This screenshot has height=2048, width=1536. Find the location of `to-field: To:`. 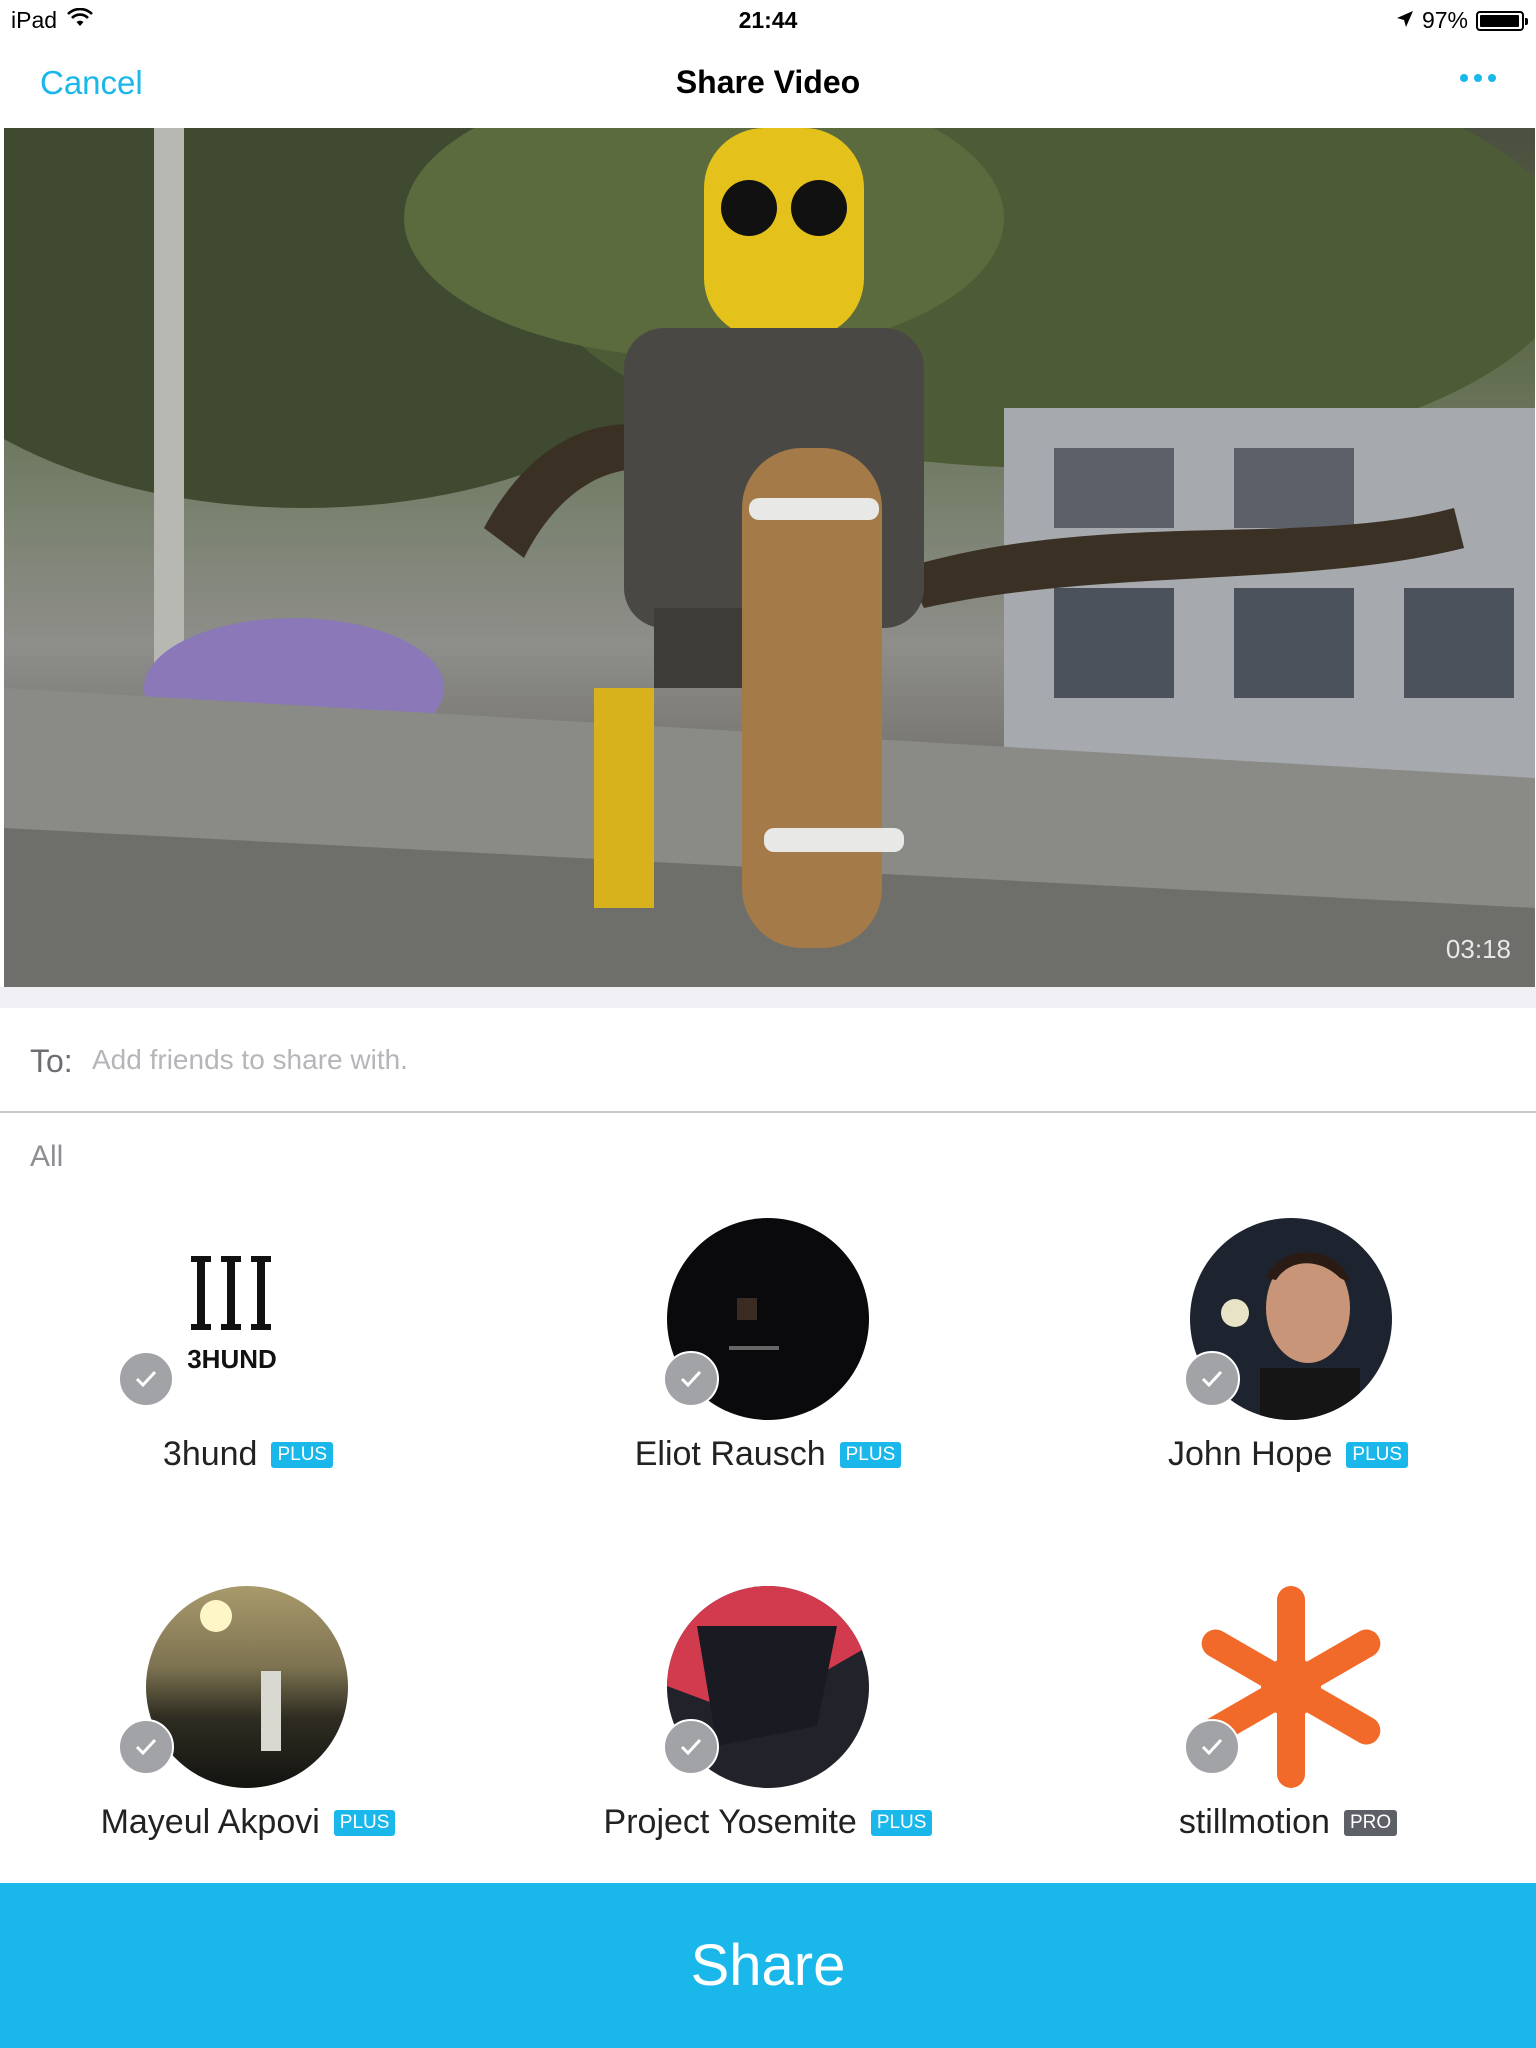

to-field: To: is located at coordinates (768, 1060).